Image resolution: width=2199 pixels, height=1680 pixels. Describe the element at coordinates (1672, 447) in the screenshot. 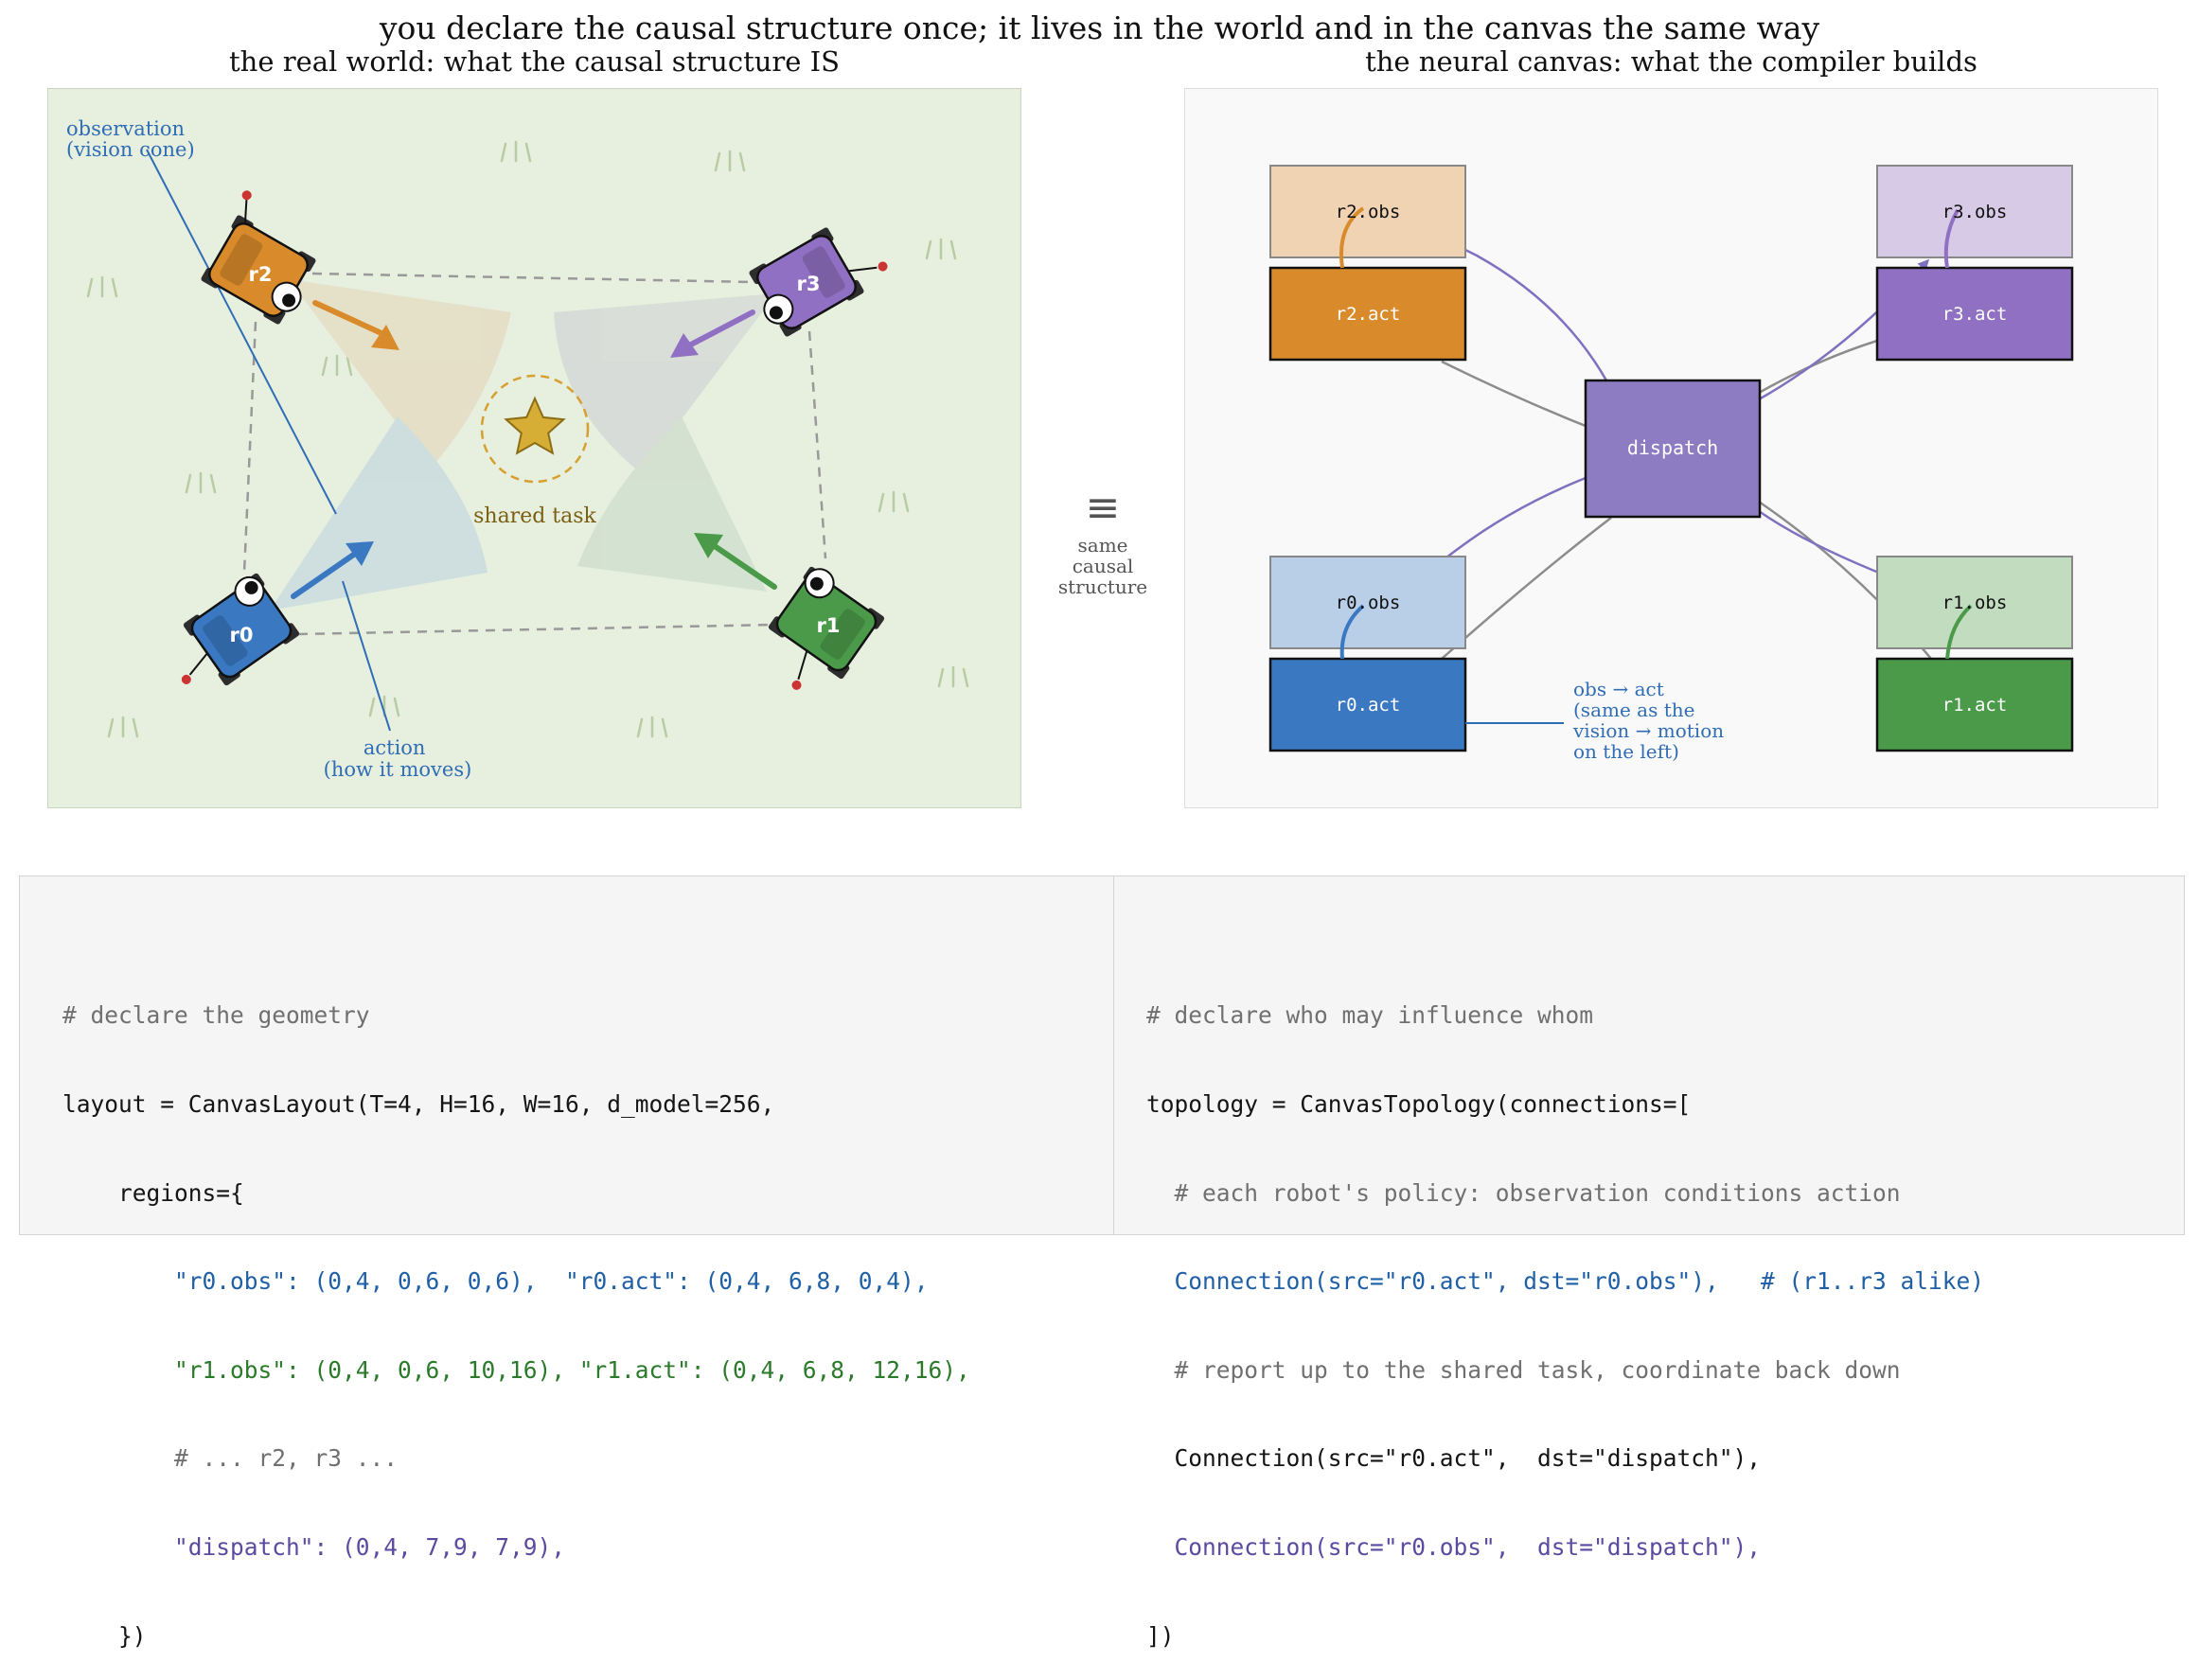

I see `label-dispatch: dispatch` at that location.